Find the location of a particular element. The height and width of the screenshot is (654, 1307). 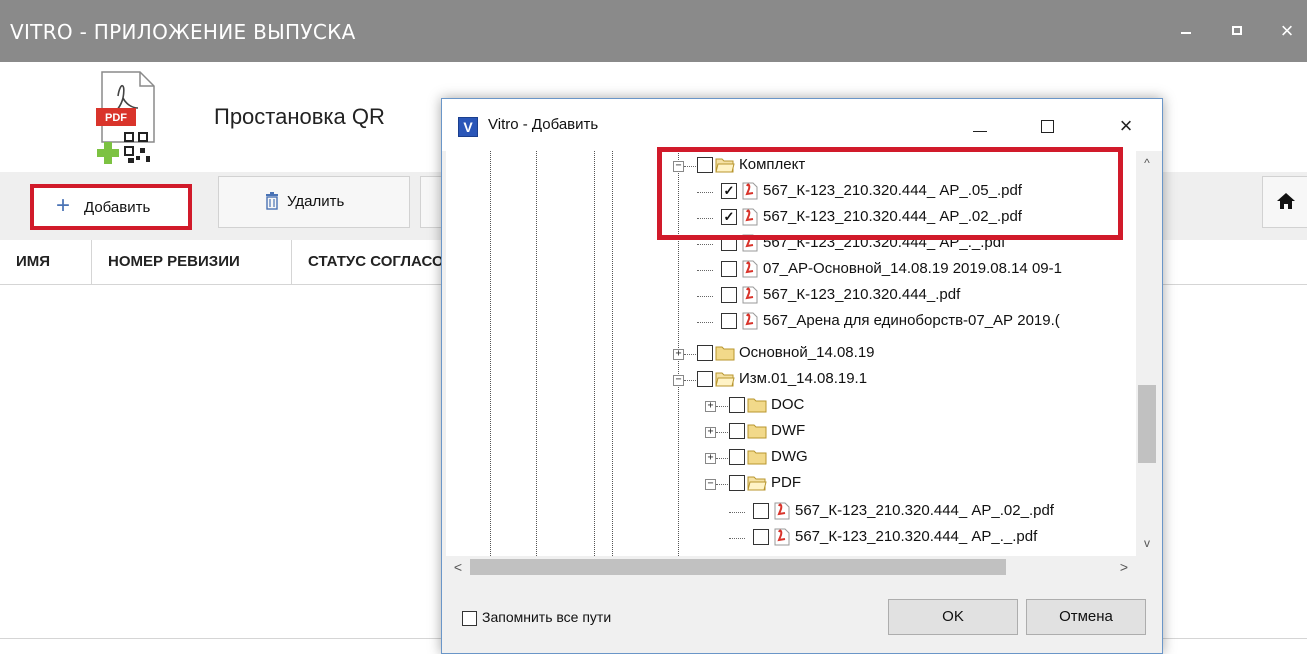

tree-node-label: 567_К-123_210.320.444_ АР_._.pdf is located at coordinates (916, 536).